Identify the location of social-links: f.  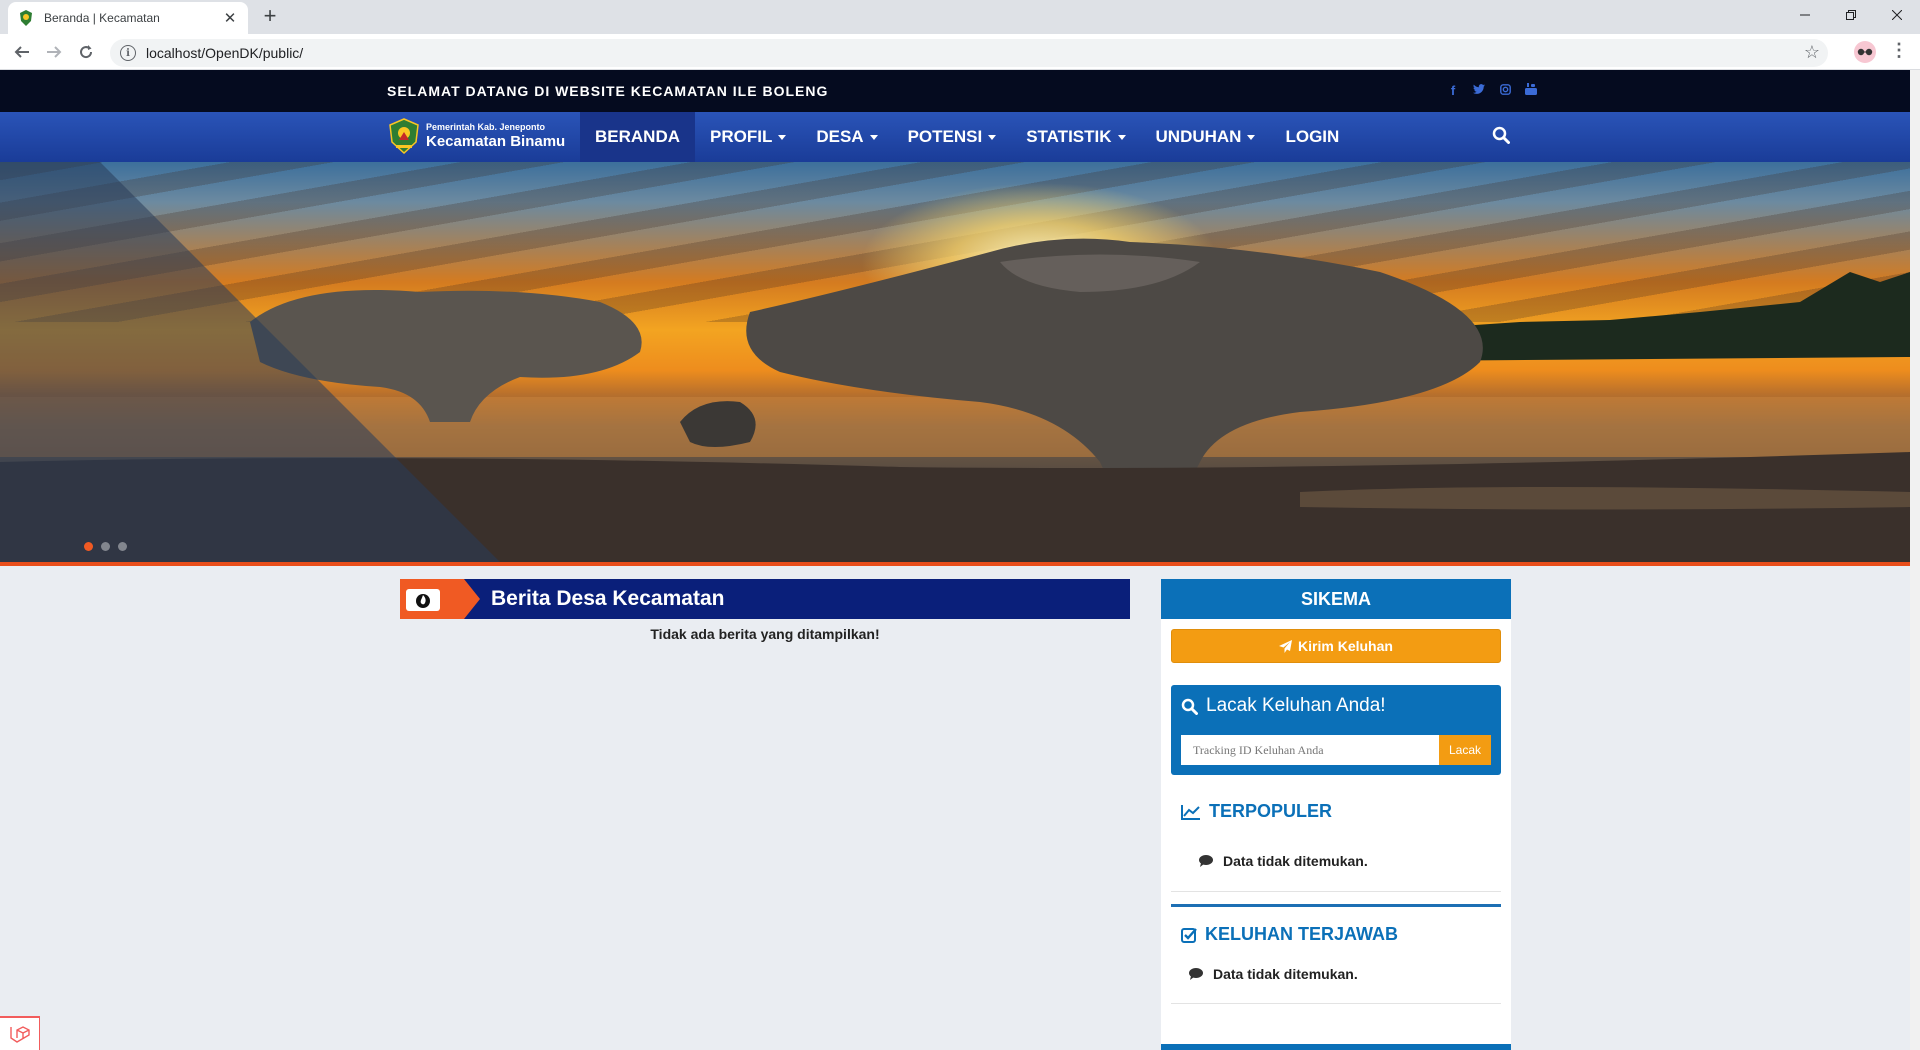
(1492, 90).